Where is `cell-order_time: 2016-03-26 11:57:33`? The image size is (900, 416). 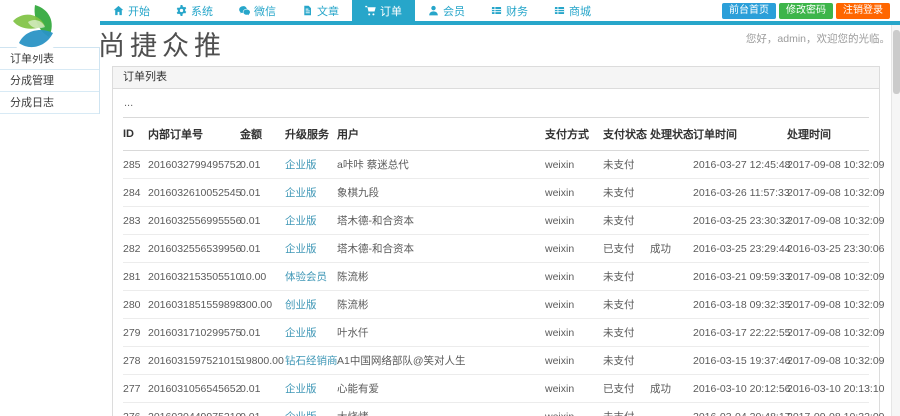 cell-order_time: 2016-03-26 11:57:33 is located at coordinates (741, 192).